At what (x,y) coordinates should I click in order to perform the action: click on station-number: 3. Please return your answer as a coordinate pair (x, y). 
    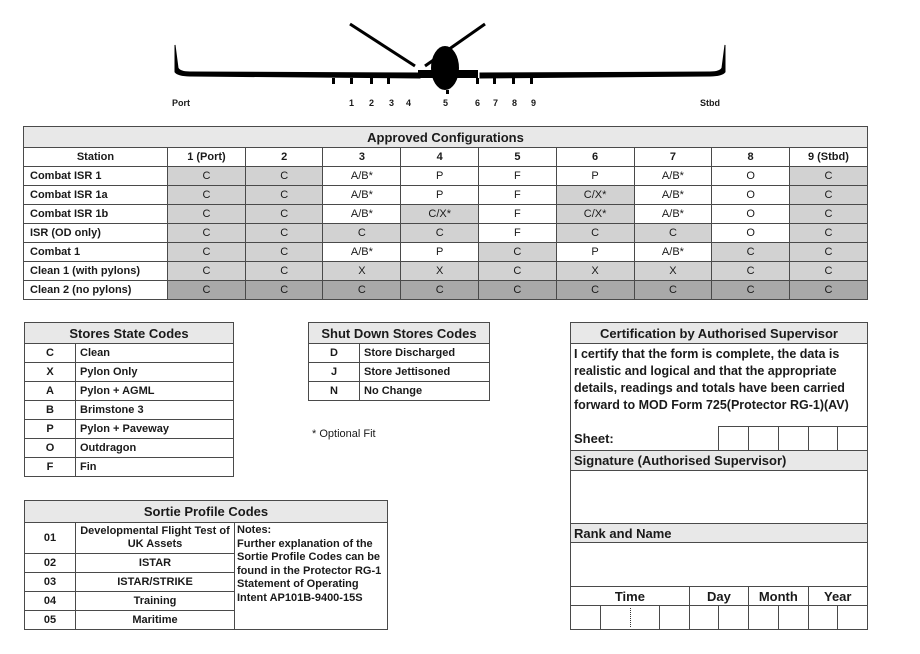
    Looking at the image, I should click on (392, 103).